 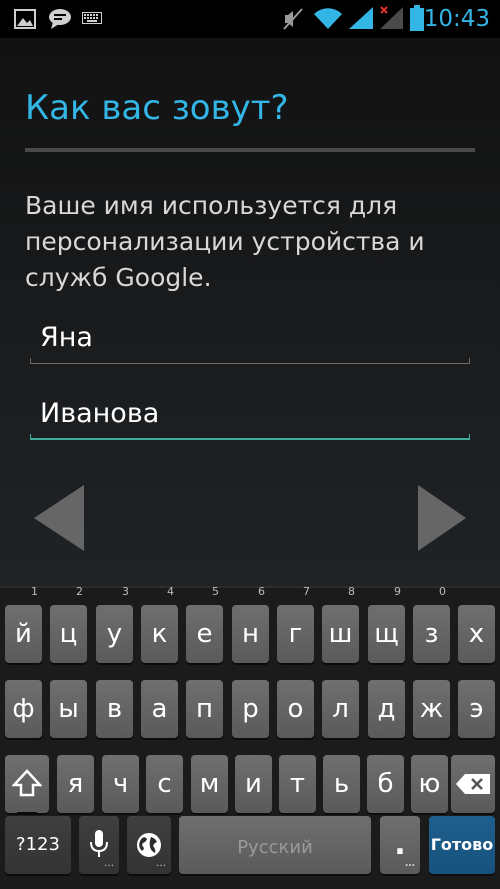 I want to click on signal-icon, so click(x=361, y=18).